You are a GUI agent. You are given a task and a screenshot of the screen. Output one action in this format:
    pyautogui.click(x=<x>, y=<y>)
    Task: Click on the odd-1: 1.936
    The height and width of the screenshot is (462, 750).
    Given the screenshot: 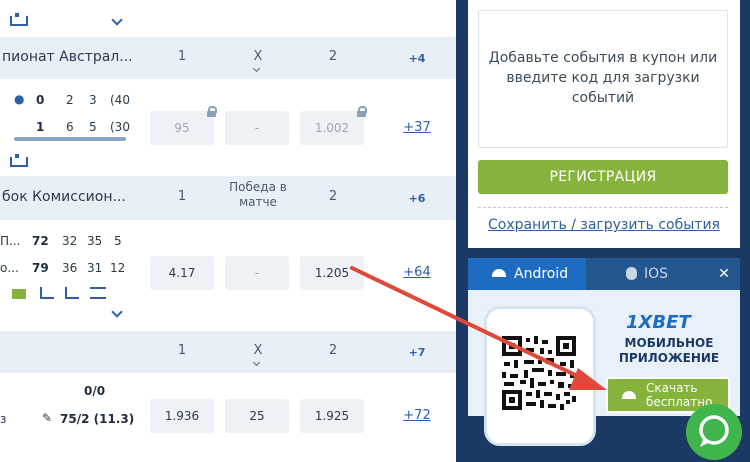 What is the action you would take?
    pyautogui.click(x=182, y=416)
    